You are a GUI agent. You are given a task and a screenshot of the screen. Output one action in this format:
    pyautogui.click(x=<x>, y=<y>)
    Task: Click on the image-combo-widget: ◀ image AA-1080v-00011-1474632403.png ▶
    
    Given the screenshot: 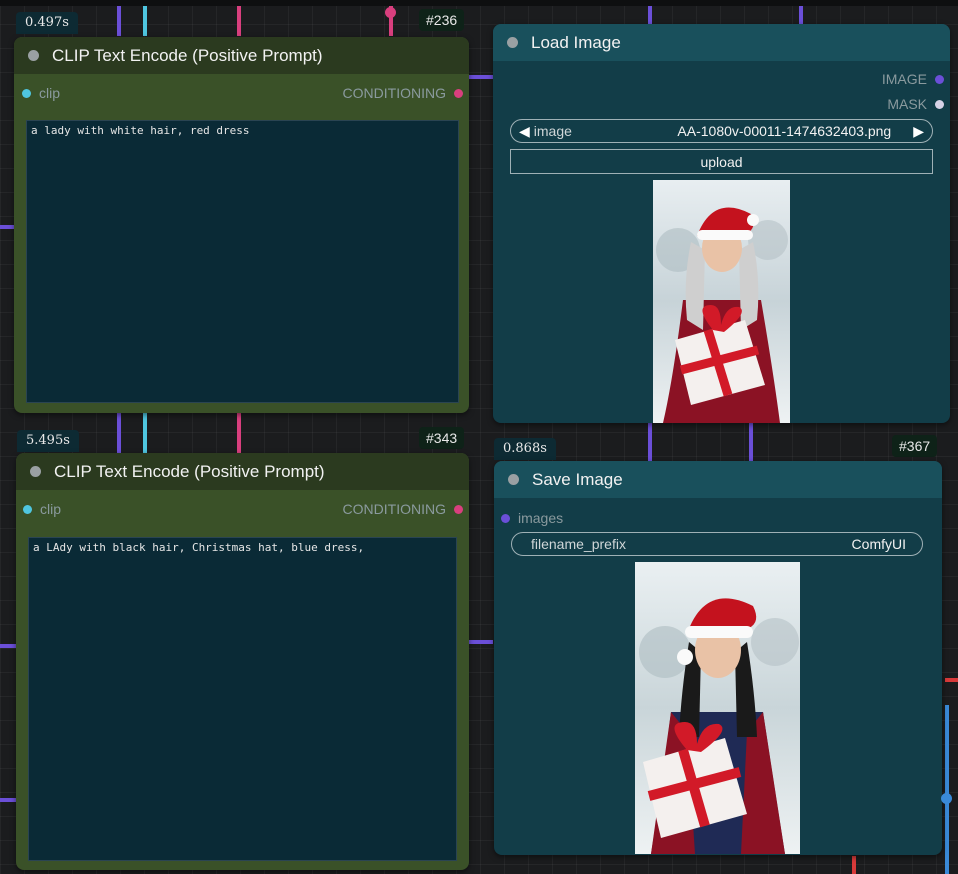 What is the action you would take?
    pyautogui.click(x=721, y=131)
    